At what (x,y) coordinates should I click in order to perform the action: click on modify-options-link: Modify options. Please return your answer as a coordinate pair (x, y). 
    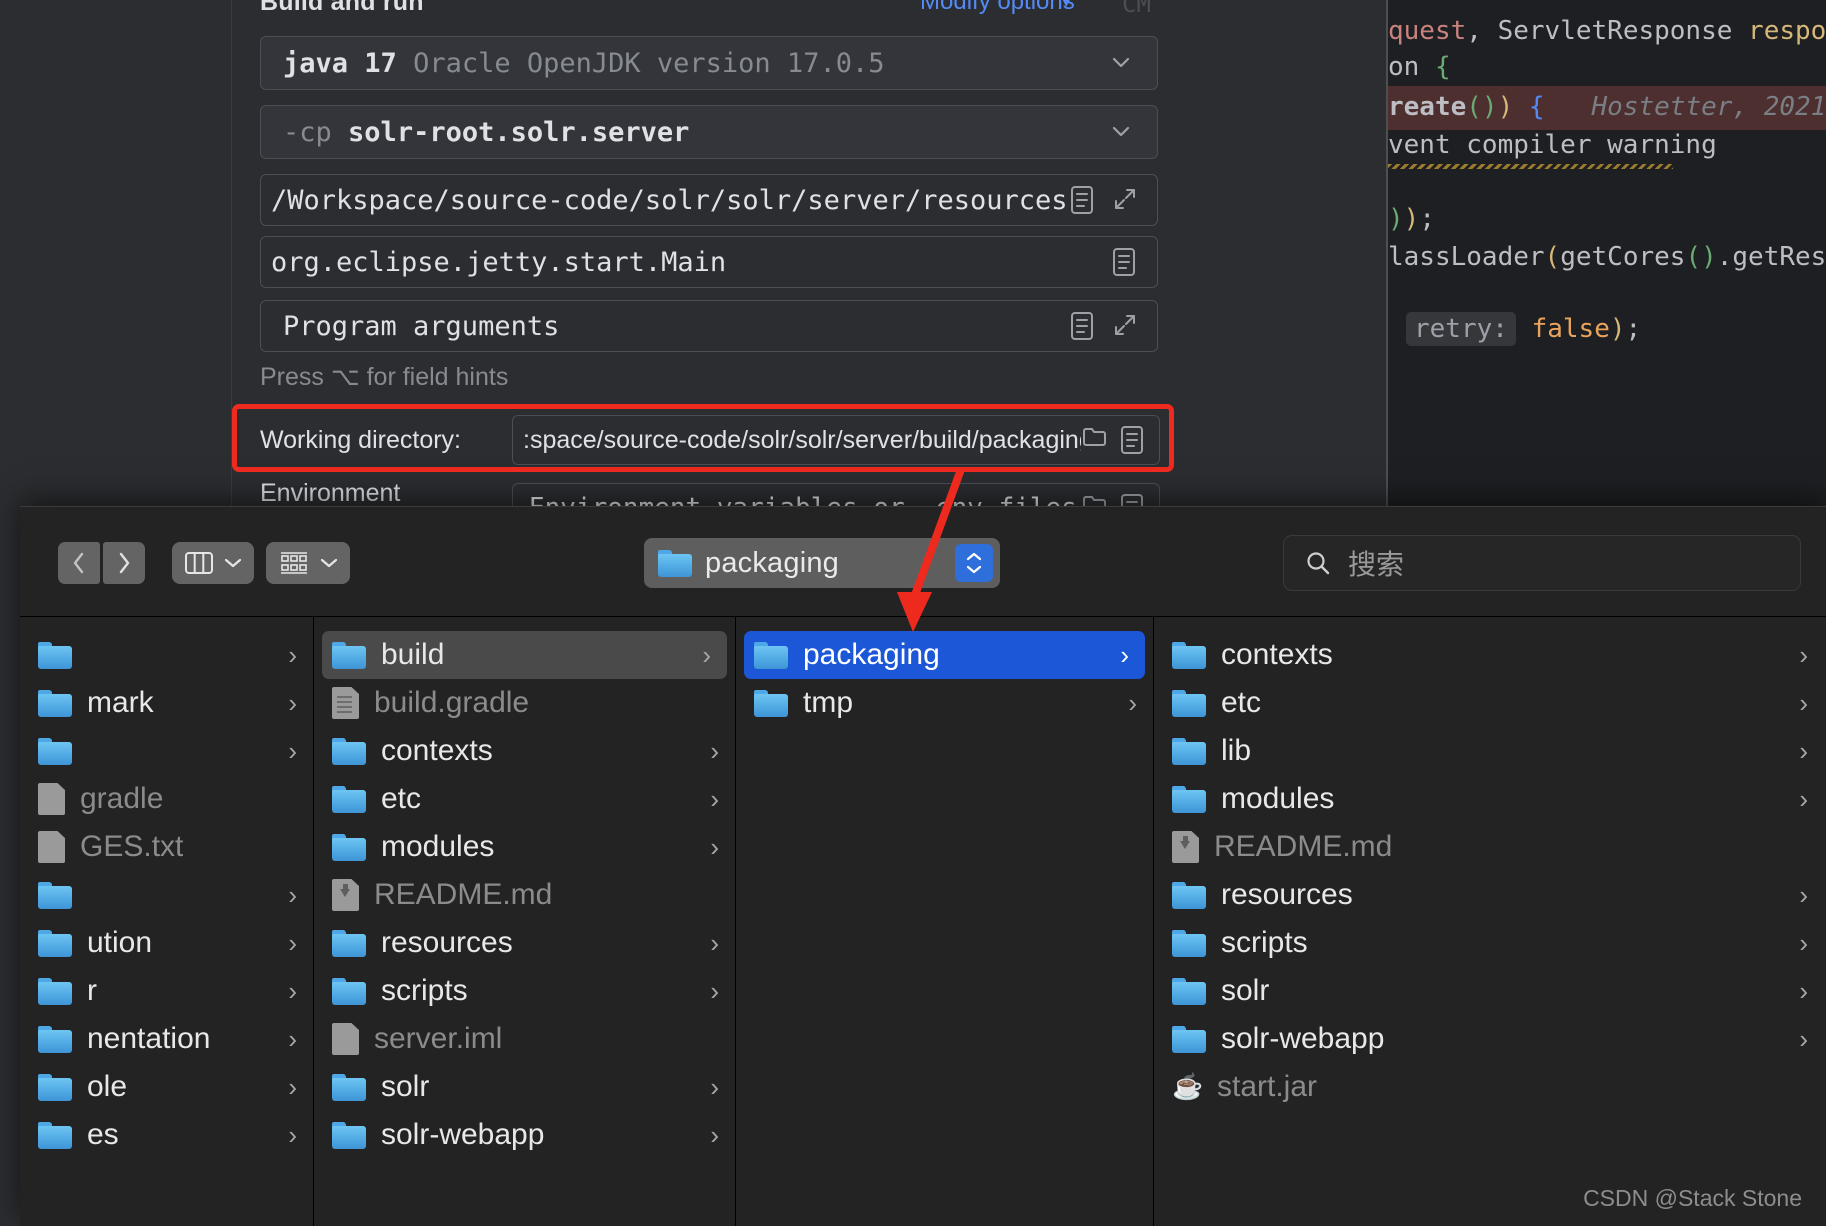
    Looking at the image, I should click on (997, 8).